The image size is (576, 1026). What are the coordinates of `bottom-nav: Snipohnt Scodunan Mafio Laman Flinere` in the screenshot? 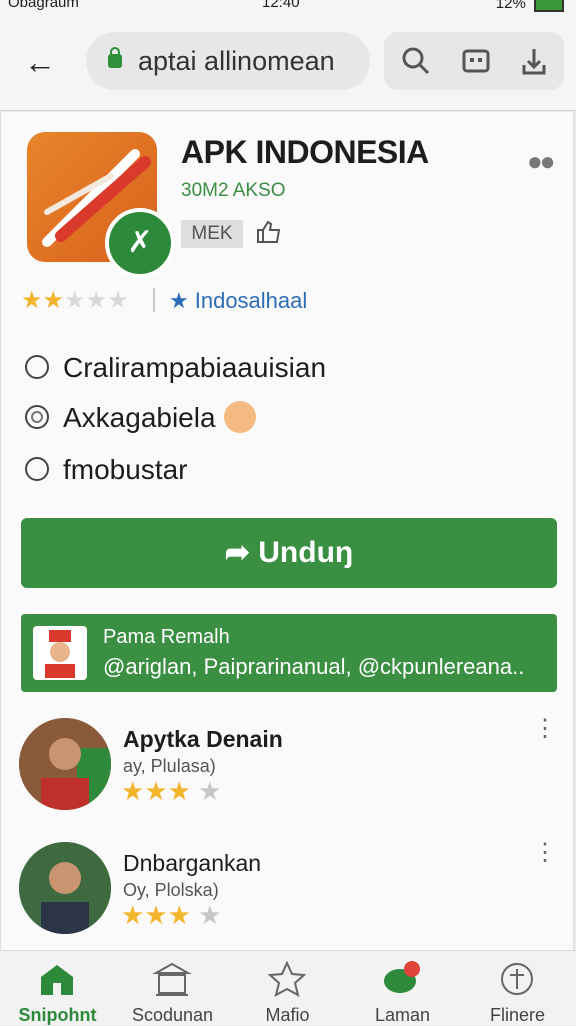 It's located at (288, 987).